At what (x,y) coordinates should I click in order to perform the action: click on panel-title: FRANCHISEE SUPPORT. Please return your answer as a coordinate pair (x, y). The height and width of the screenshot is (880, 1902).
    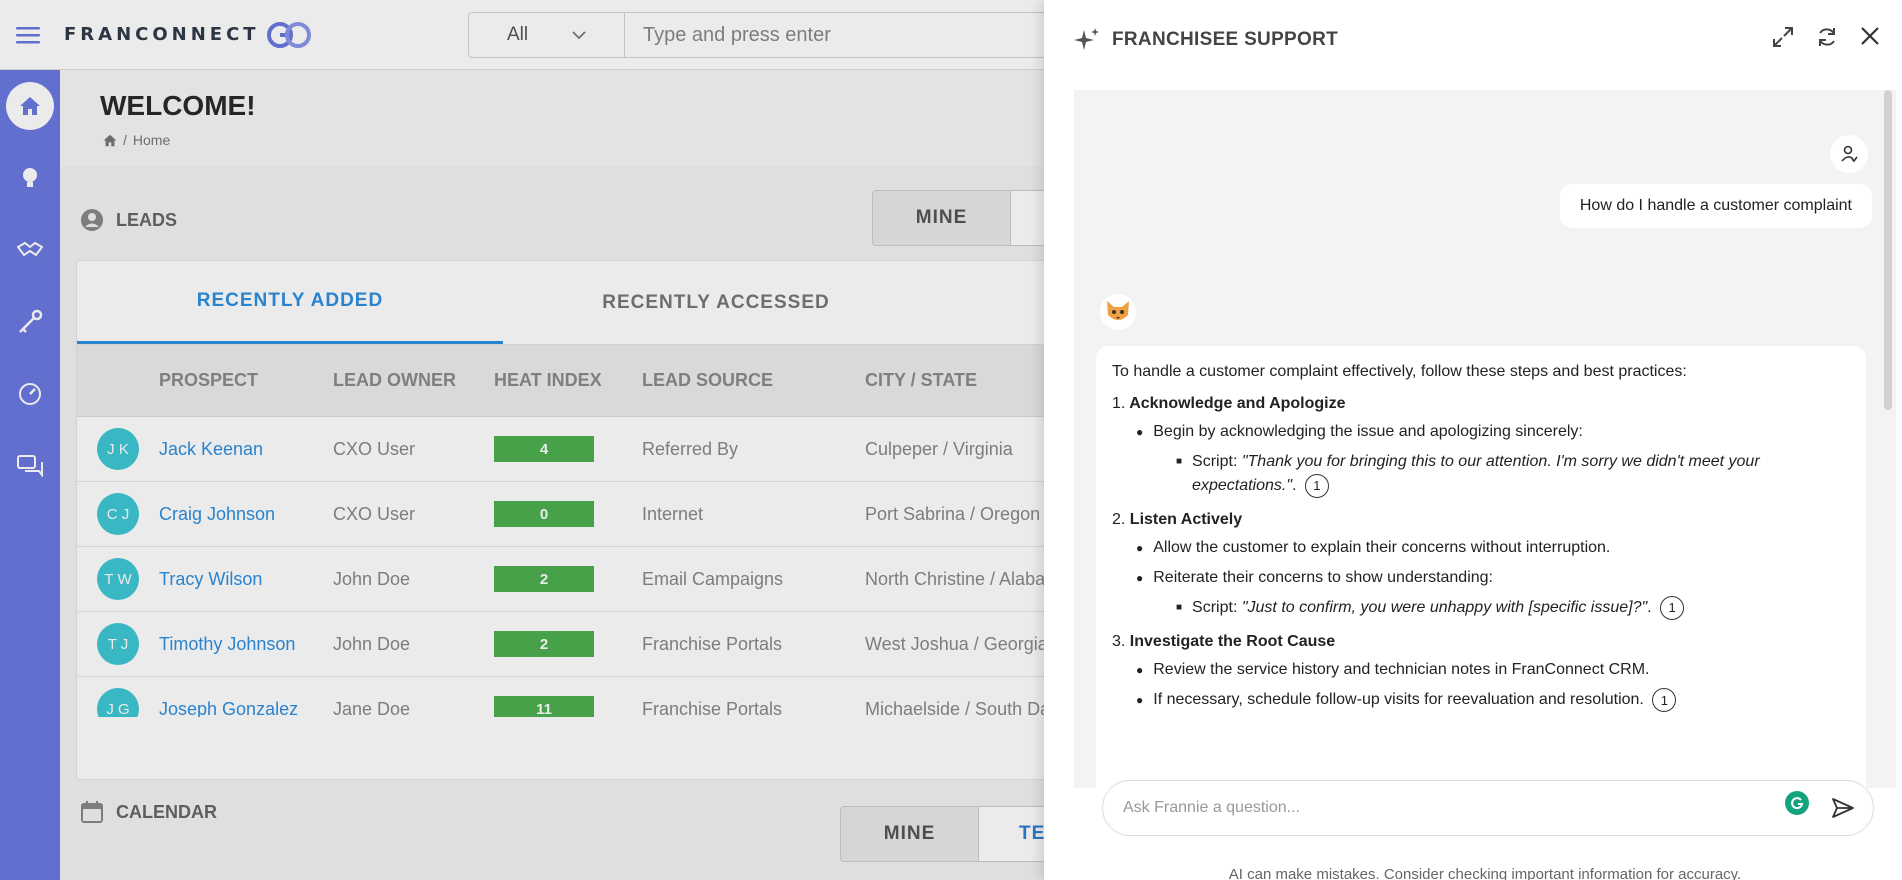
    Looking at the image, I should click on (1225, 39).